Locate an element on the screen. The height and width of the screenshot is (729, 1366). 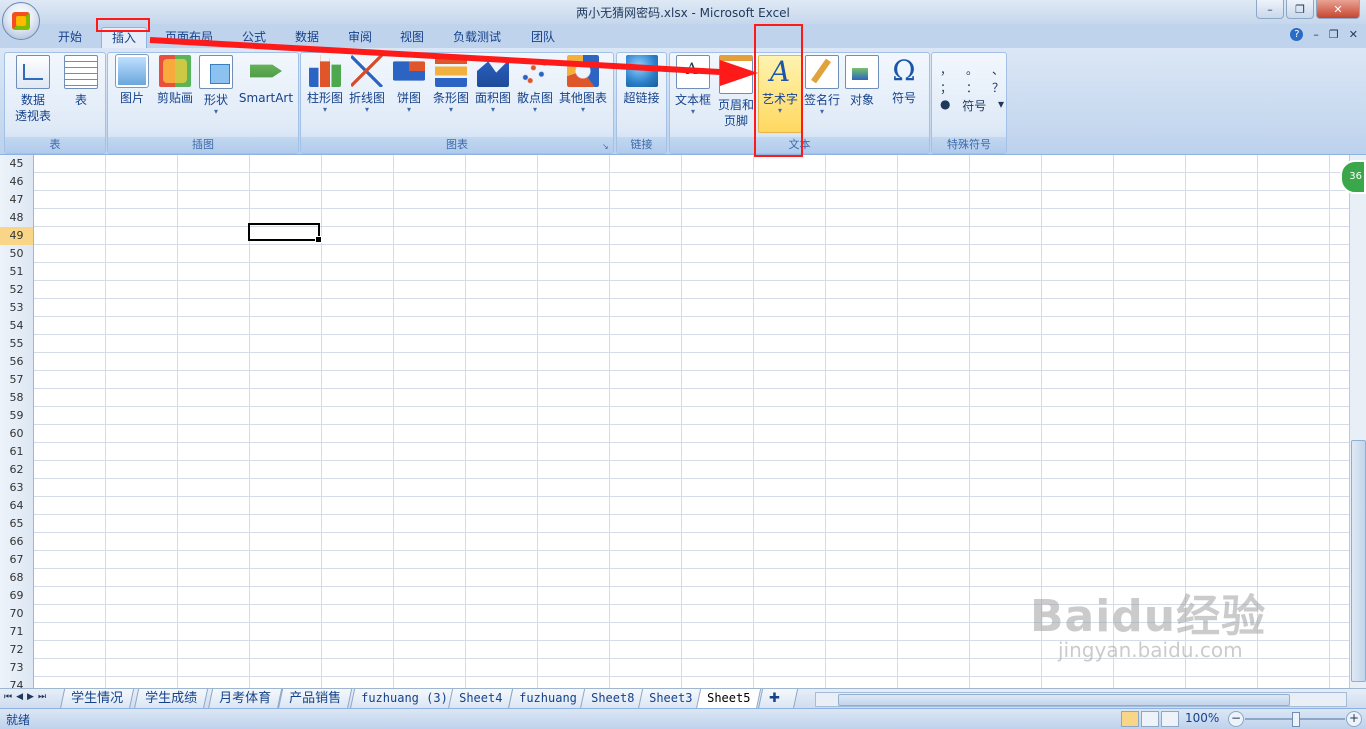
sheet-tab: Sheet8 is located at coordinates (612, 699).